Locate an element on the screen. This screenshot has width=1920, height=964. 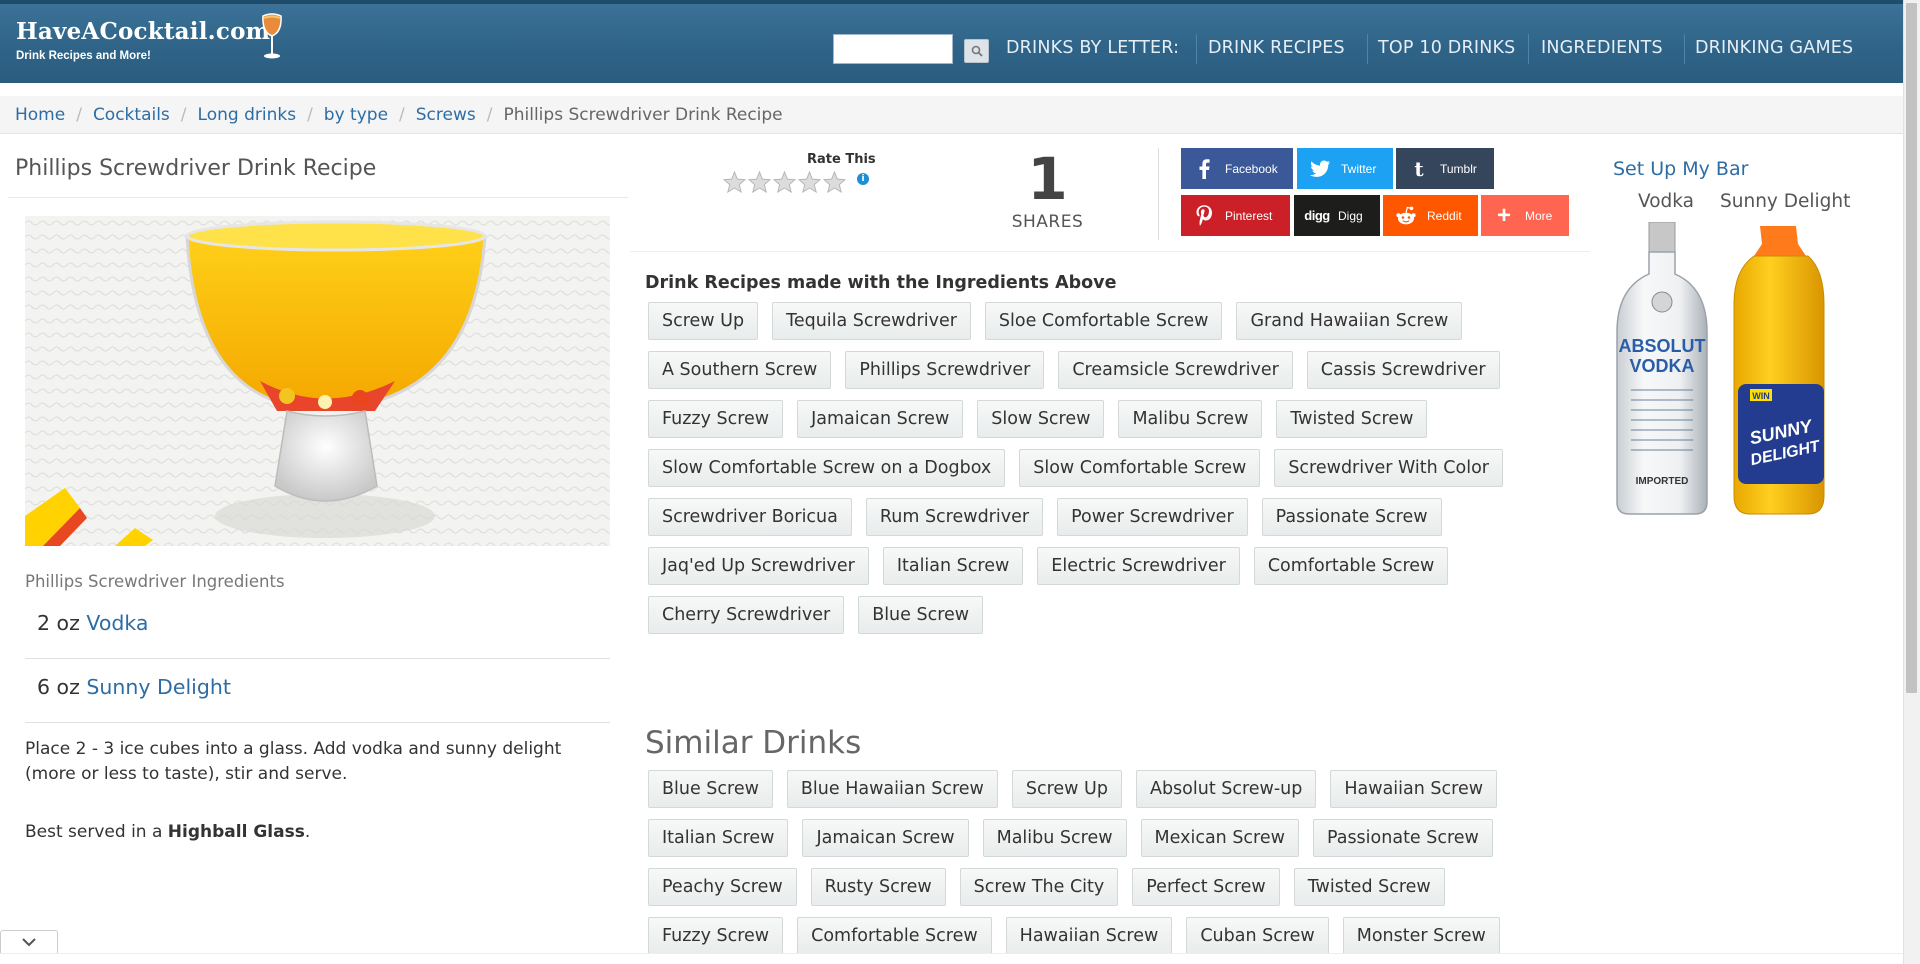
drink-tag-cherry-screwdriver: Cherry Screwdriver is located at coordinates (746, 615).